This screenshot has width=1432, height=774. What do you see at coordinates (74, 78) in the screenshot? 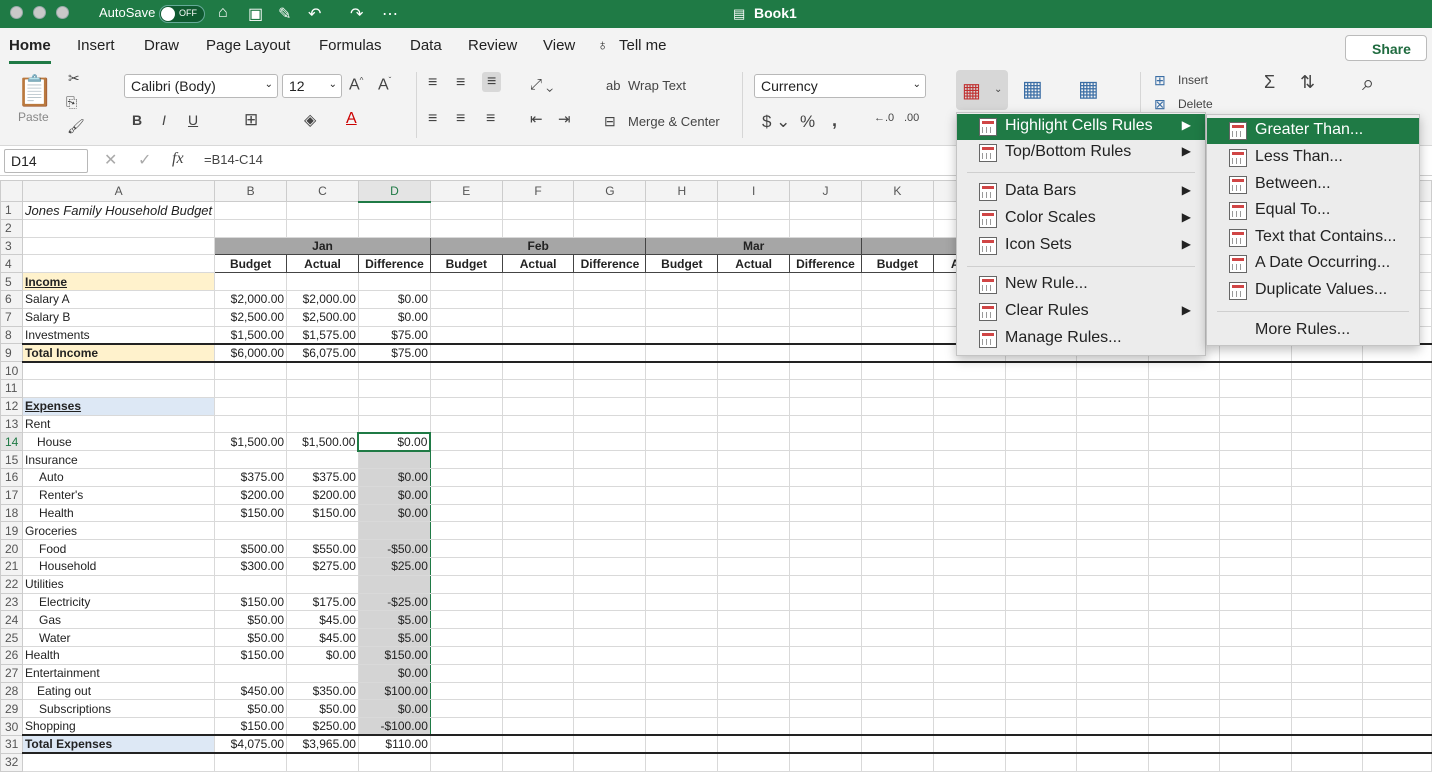
I see `cut-icon: ✂` at bounding box center [74, 78].